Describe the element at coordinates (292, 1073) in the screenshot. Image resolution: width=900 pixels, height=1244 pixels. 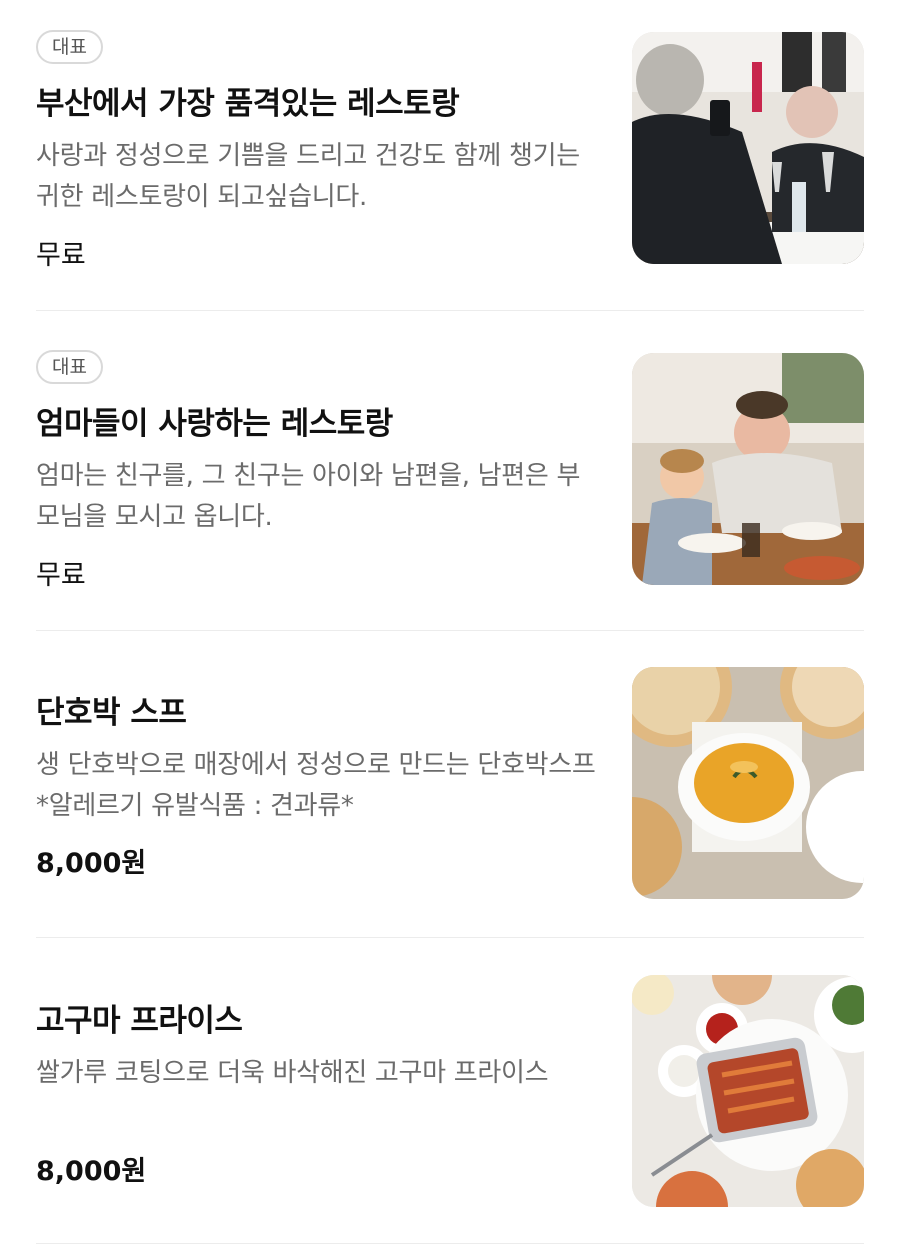
I see `menu-item-description: 쌀가루 코팅으로 더욱 바삭해진 고구마 프라이스` at that location.